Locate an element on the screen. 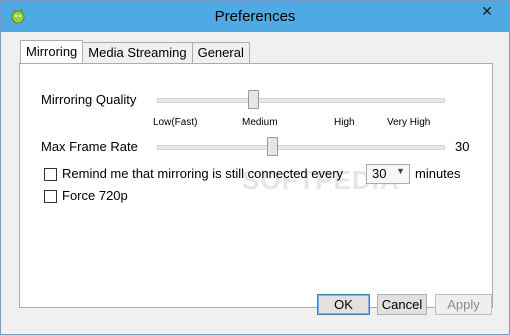  frame-rate-slider-thumb is located at coordinates (272, 146).